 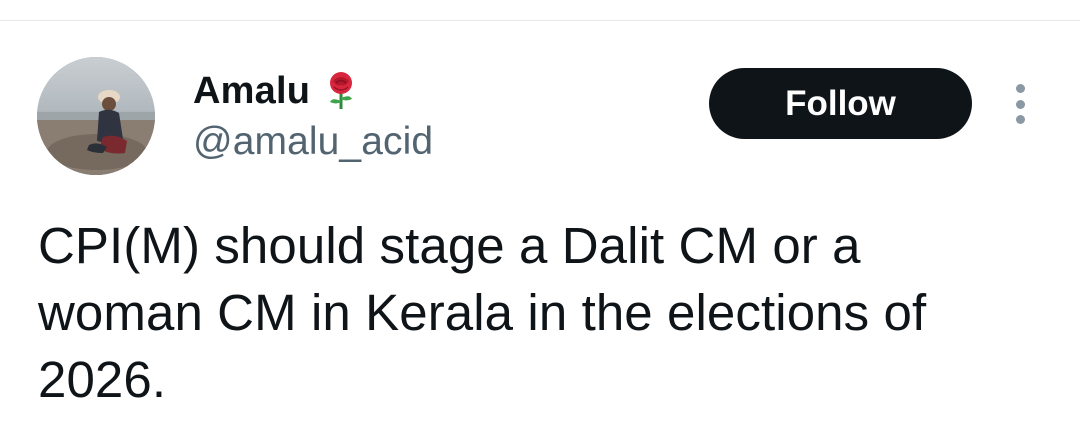 I want to click on author-name-row: Amalu, so click(x=275, y=91).